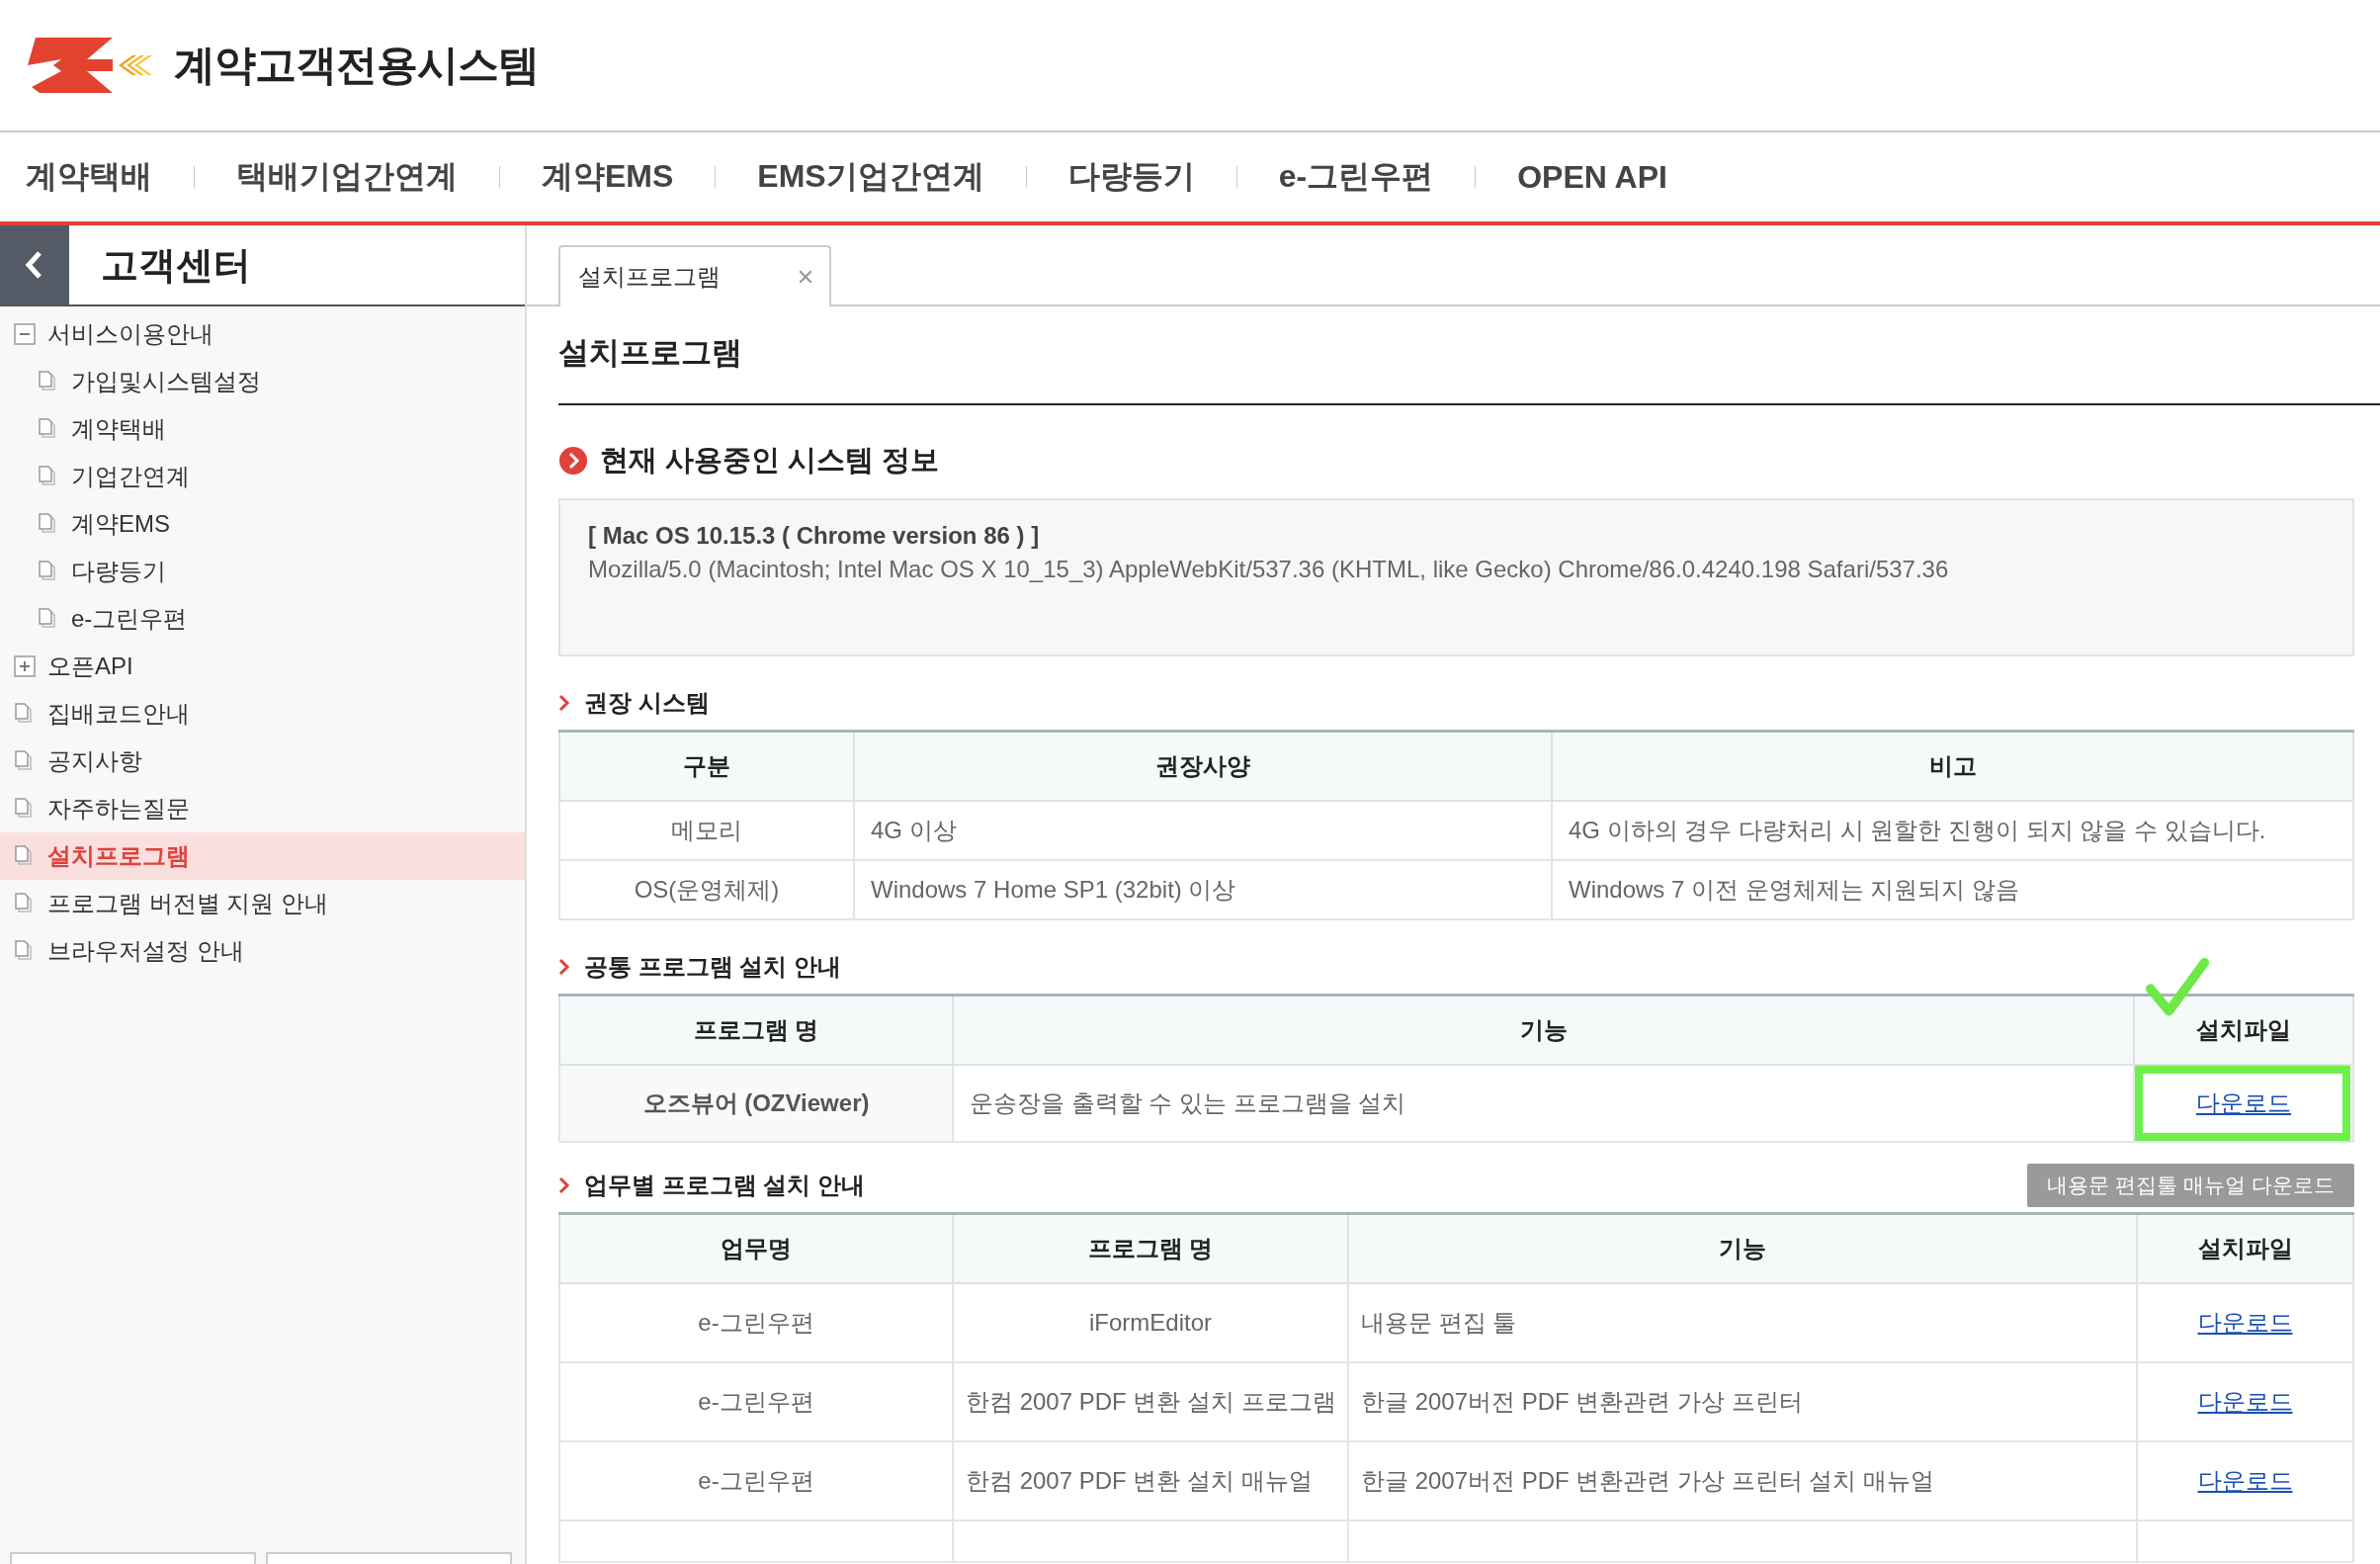  I want to click on close-icon, so click(805, 277).